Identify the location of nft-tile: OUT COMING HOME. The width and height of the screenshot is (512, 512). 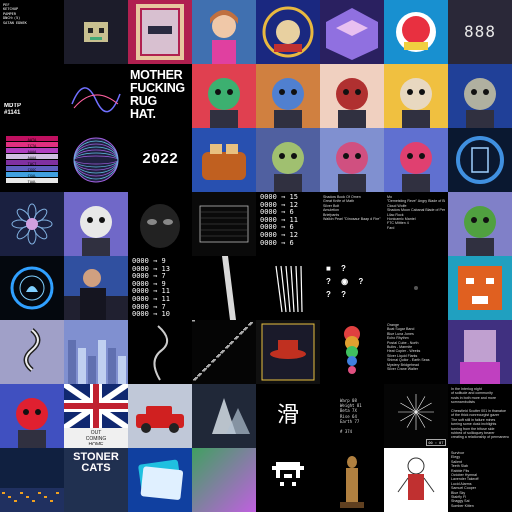
(96, 416).